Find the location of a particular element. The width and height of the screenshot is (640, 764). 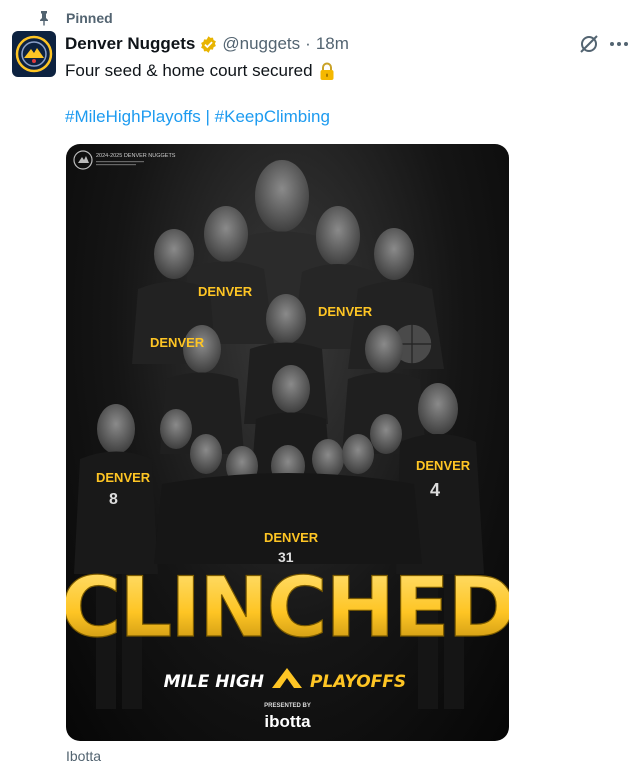

tweet-body: Four seed & home court secured is located at coordinates (189, 70).